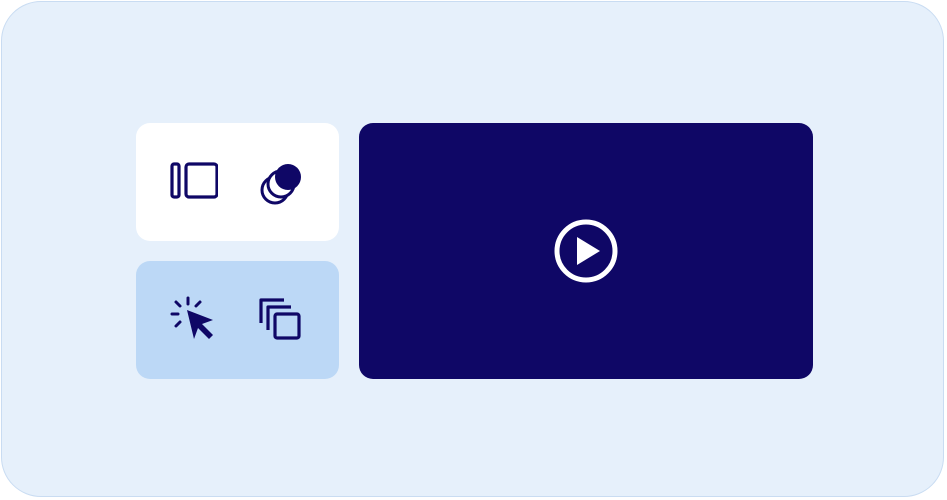 This screenshot has height=500, width=947. I want to click on top-icon-card, so click(237, 182).